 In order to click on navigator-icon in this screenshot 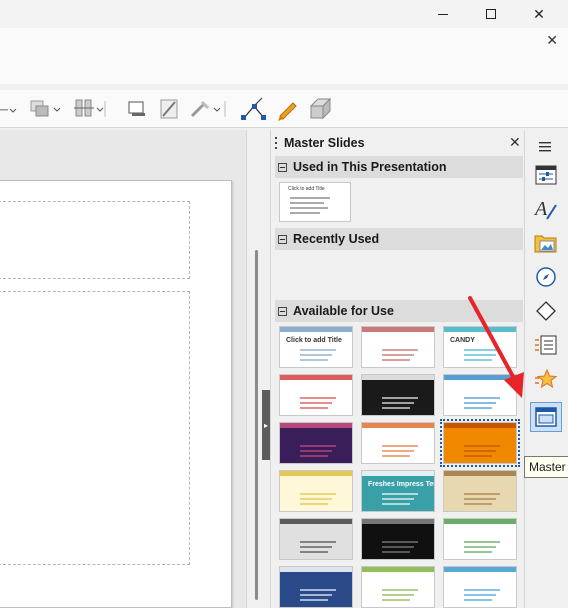, I will do `click(546, 277)`.